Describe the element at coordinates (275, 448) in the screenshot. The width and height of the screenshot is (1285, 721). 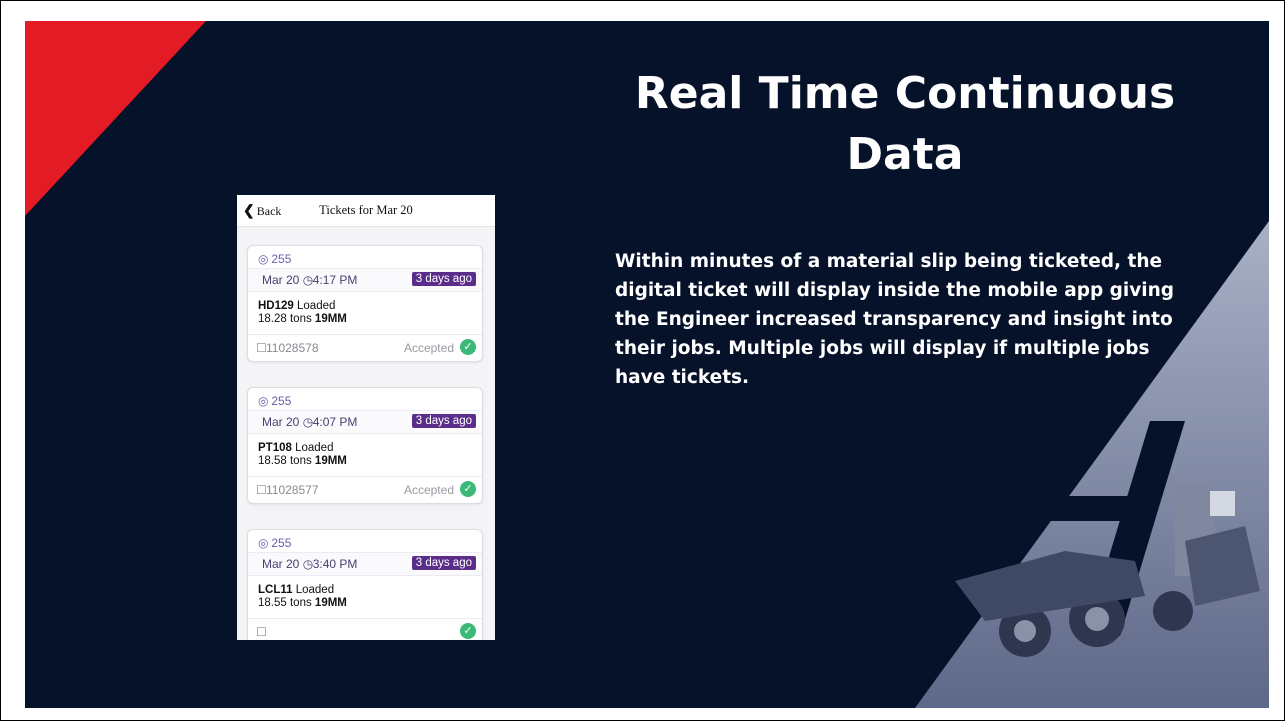
I see `truck-id: PT108` at that location.